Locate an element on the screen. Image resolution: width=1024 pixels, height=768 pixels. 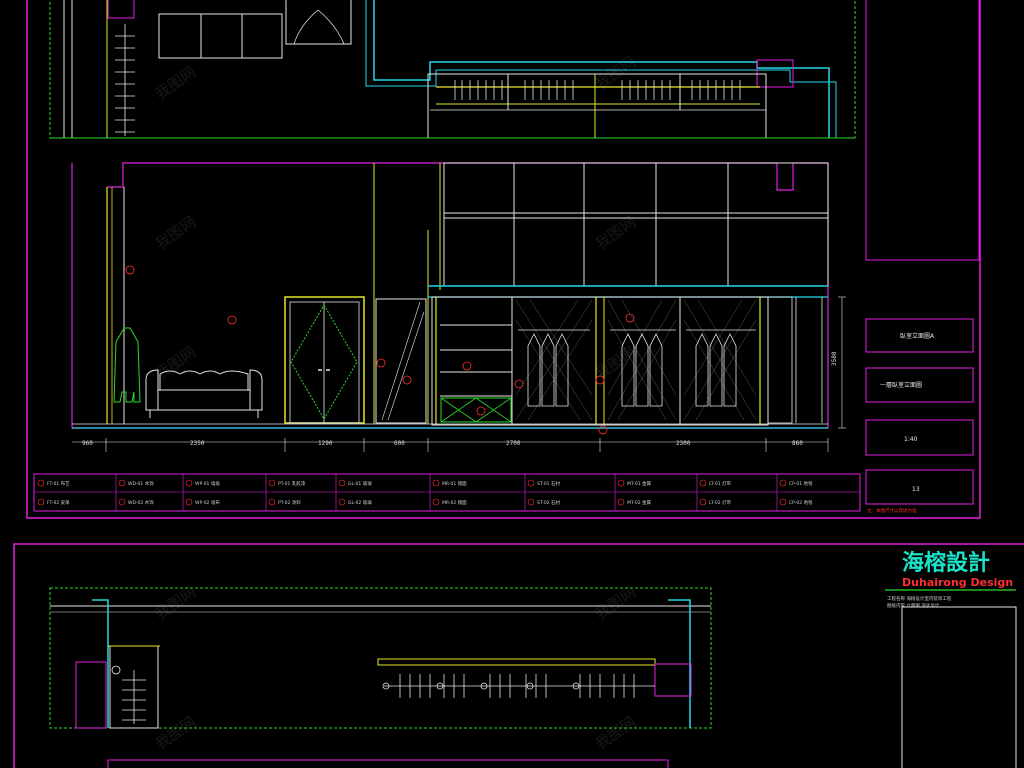
sheet-number: 13 is located at coordinates (916, 489).